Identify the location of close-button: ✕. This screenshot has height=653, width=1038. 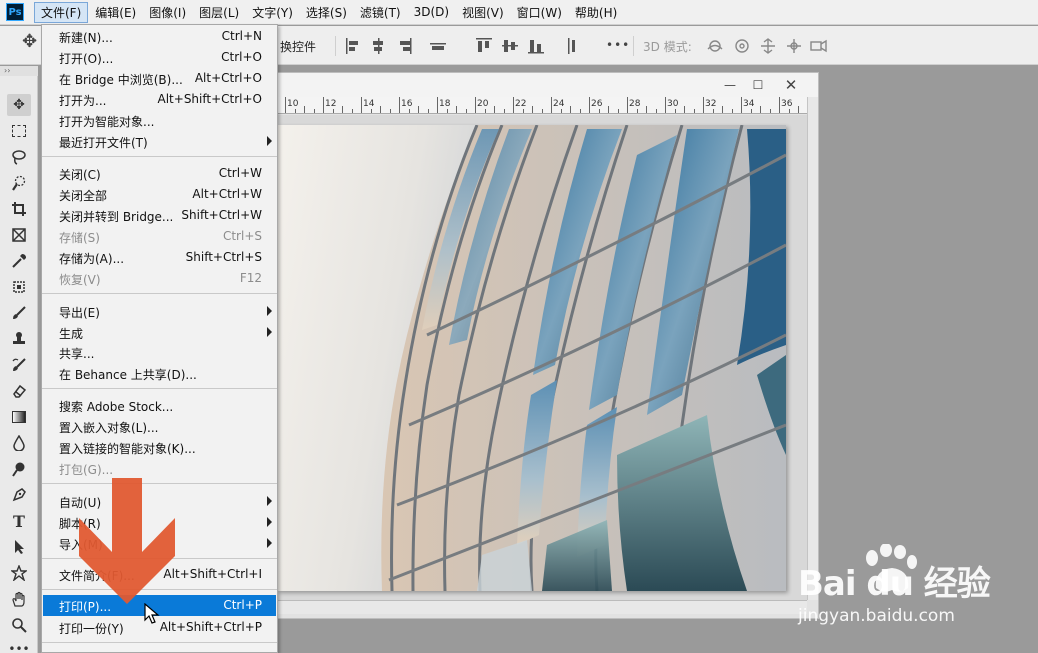
(791, 85).